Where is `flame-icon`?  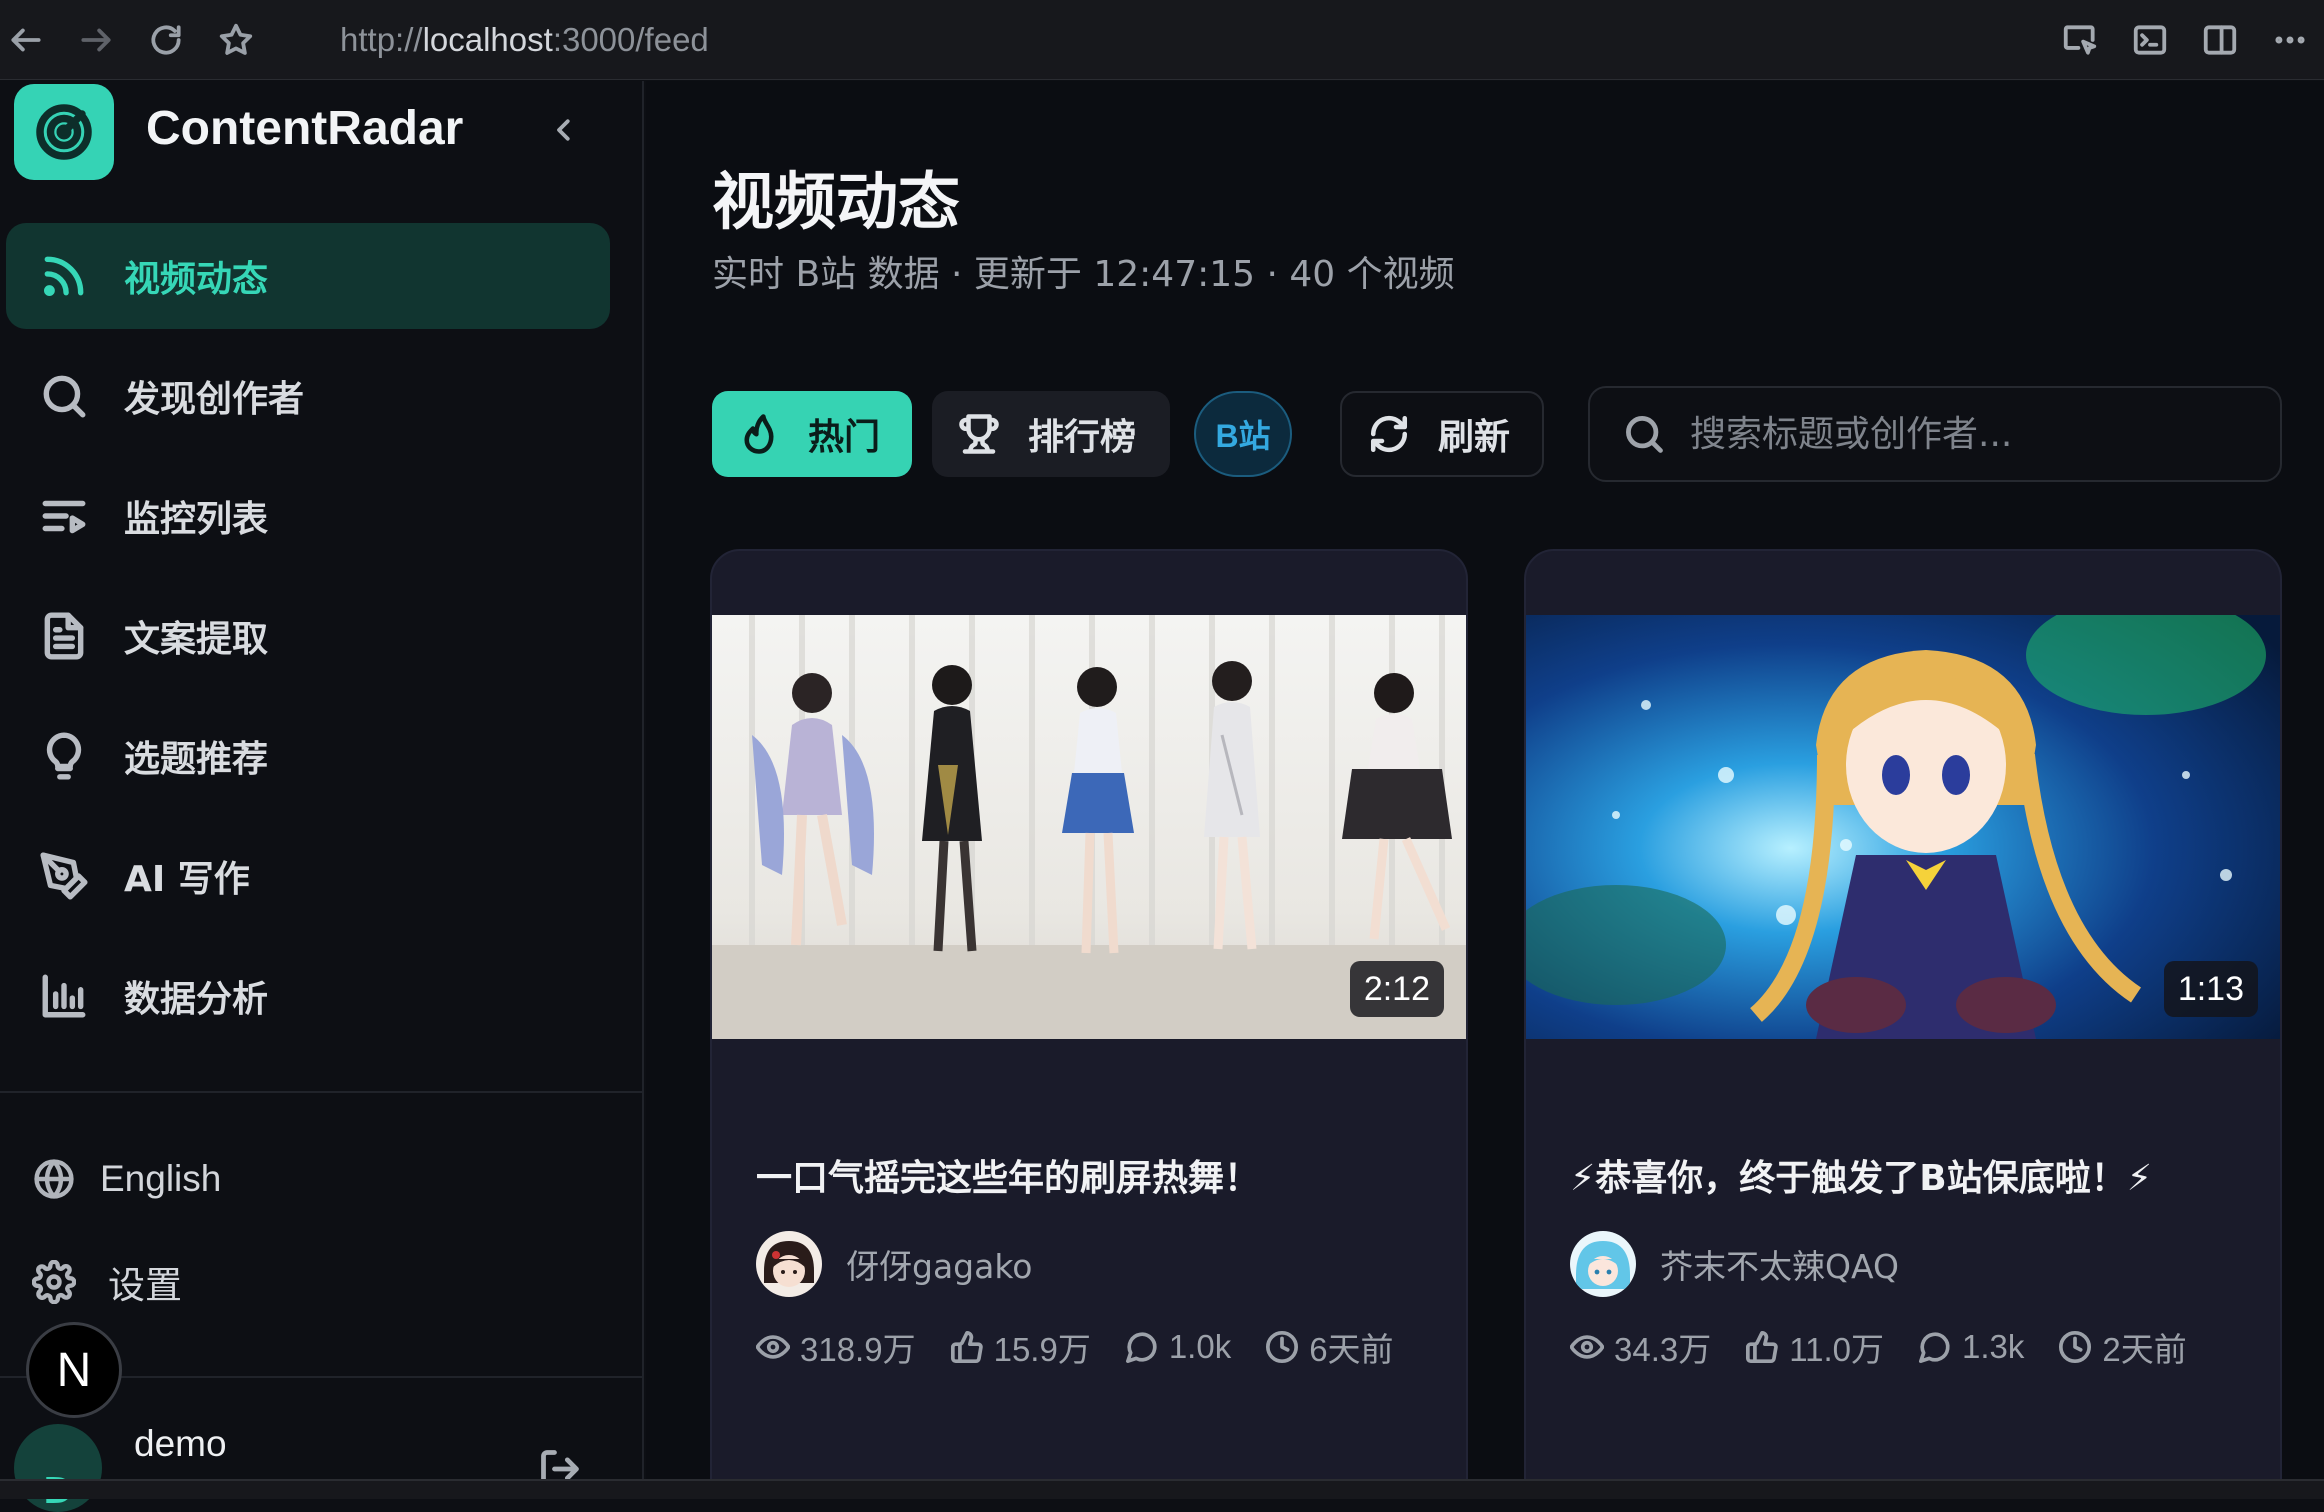
flame-icon is located at coordinates (759, 434).